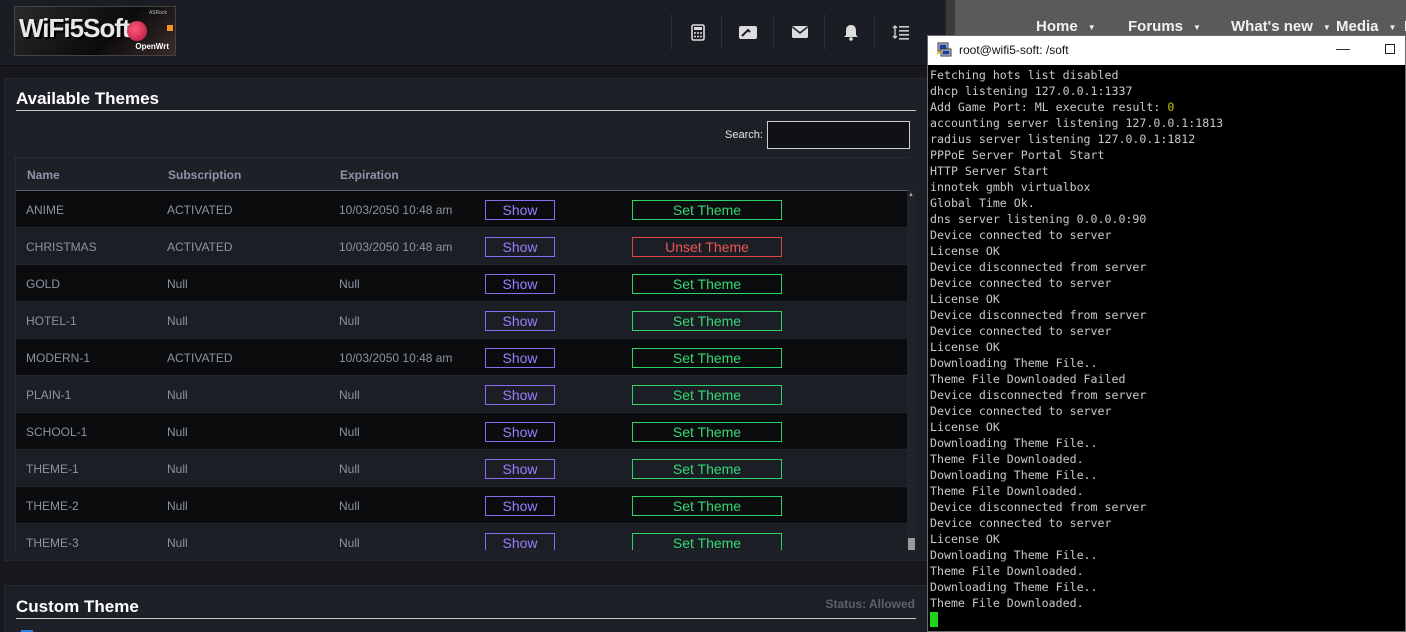 The height and width of the screenshot is (632, 1406). Describe the element at coordinates (157, 13) in the screenshot. I see `logo-tag: ASRock` at that location.